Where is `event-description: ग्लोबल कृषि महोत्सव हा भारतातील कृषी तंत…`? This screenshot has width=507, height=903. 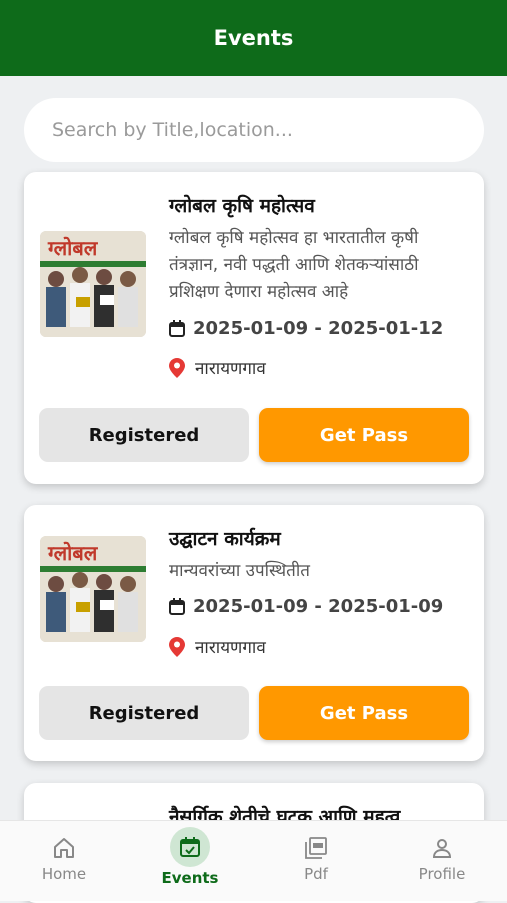 event-description: ग्लोबल कृषि महोत्सव हा भारतातील कृषी तंत… is located at coordinates (294, 265).